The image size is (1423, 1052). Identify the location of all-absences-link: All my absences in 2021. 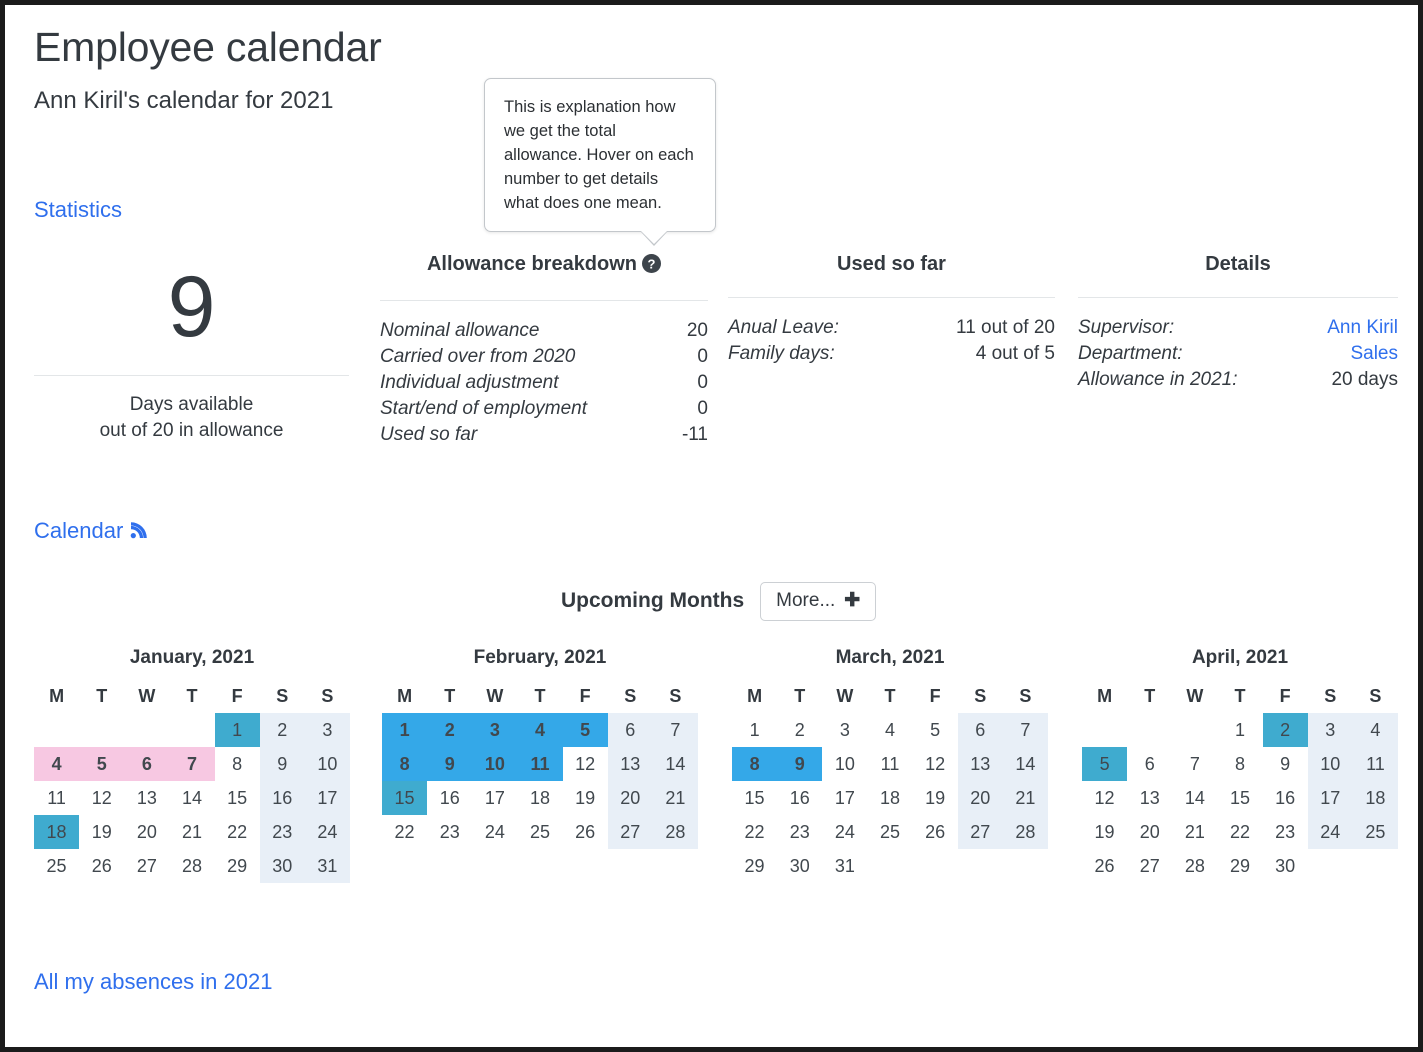
(153, 982).